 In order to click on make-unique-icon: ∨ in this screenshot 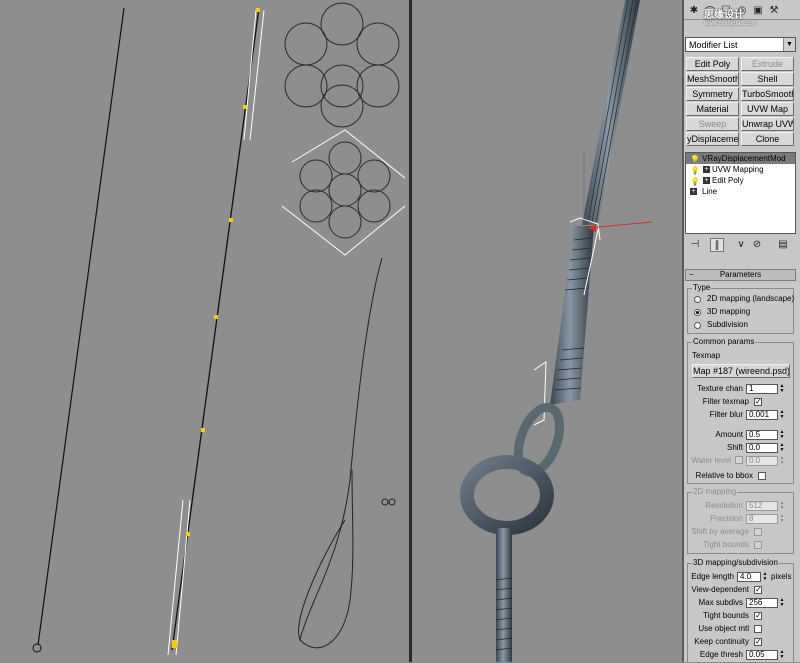, I will do `click(741, 245)`.